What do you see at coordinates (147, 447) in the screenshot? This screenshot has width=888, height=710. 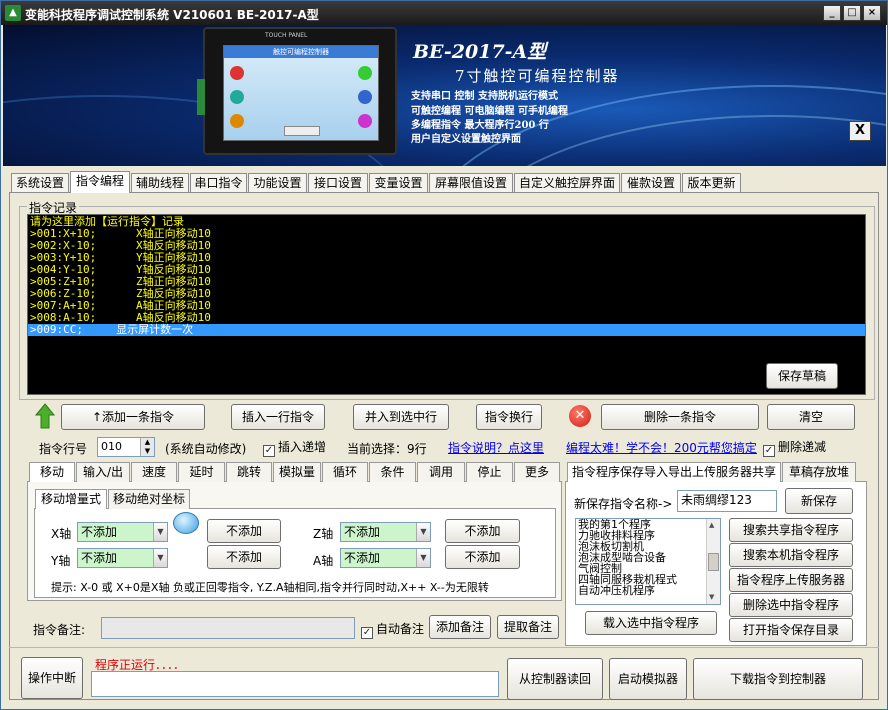 I see `spinner-arrows-icon: ▲ ▼` at bounding box center [147, 447].